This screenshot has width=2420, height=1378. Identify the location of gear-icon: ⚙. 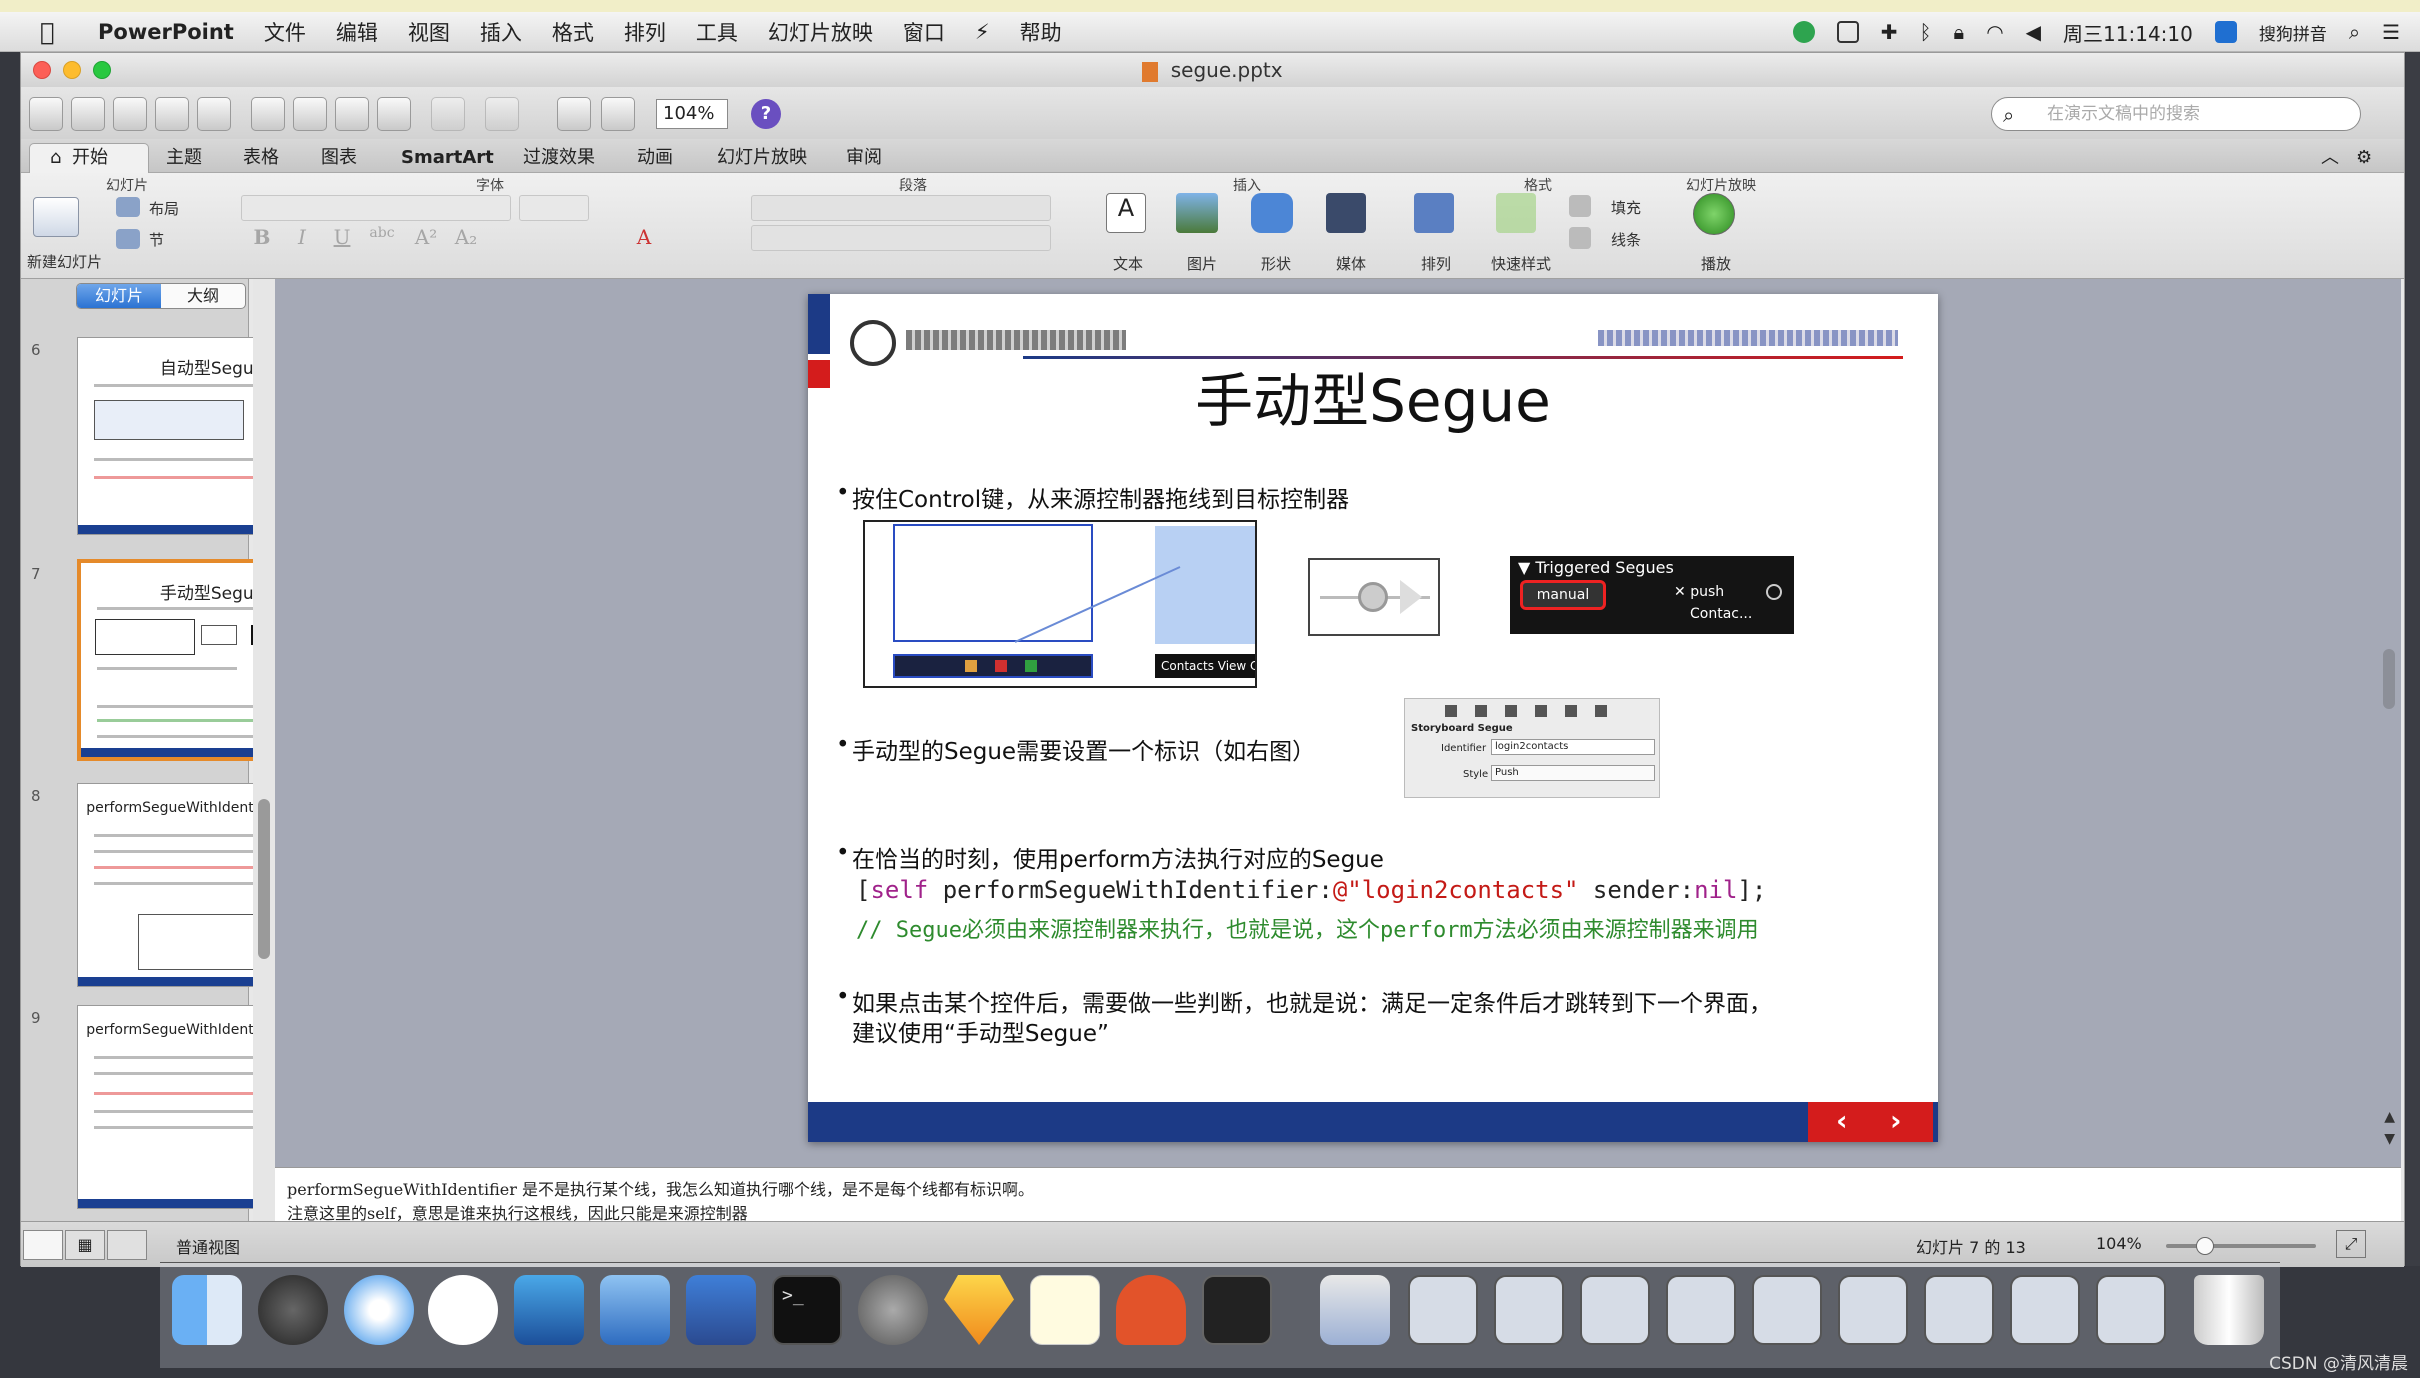
(2364, 158).